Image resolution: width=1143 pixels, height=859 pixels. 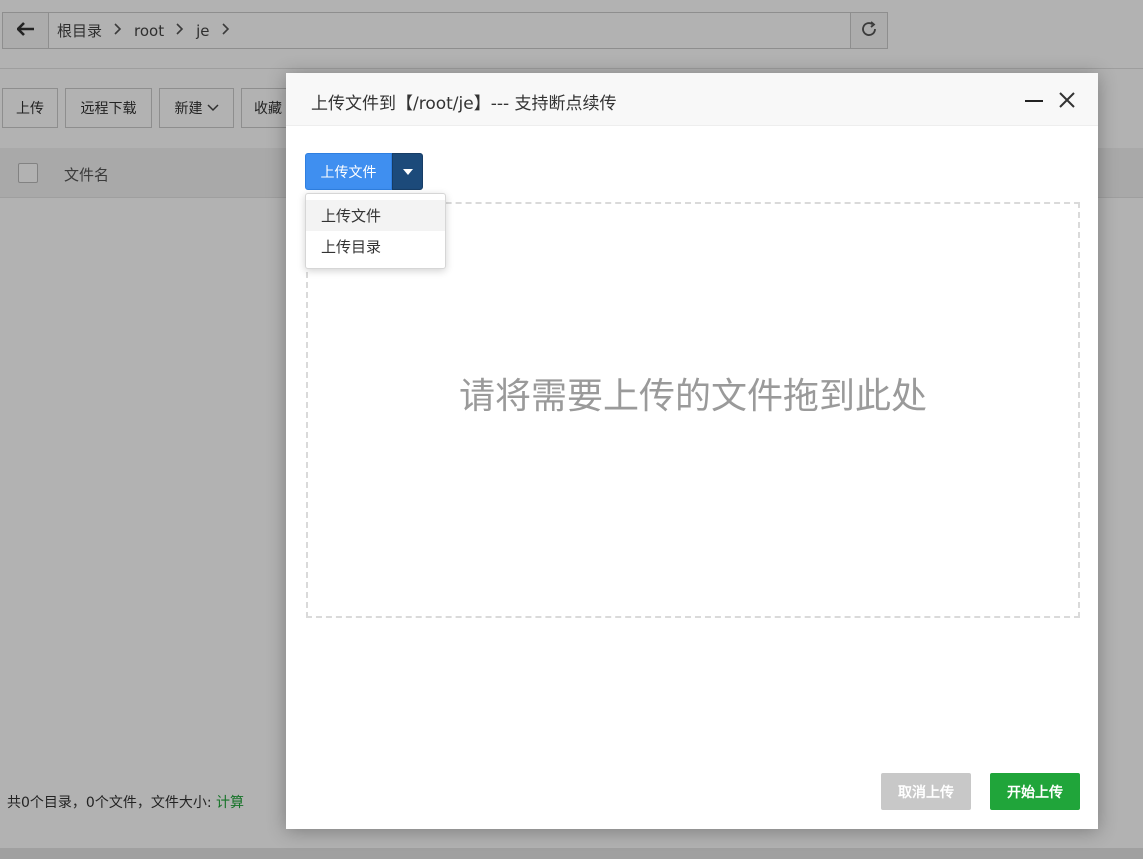 What do you see at coordinates (692, 99) in the screenshot?
I see `dialog-header: 上传文件到【/root/je】--- 支持断点续传` at bounding box center [692, 99].